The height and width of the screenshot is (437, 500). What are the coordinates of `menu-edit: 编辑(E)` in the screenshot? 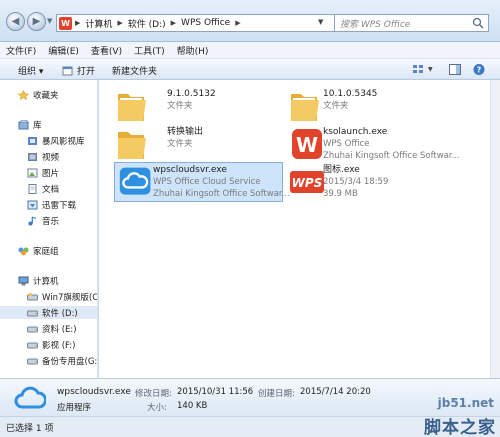 It's located at (63, 50).